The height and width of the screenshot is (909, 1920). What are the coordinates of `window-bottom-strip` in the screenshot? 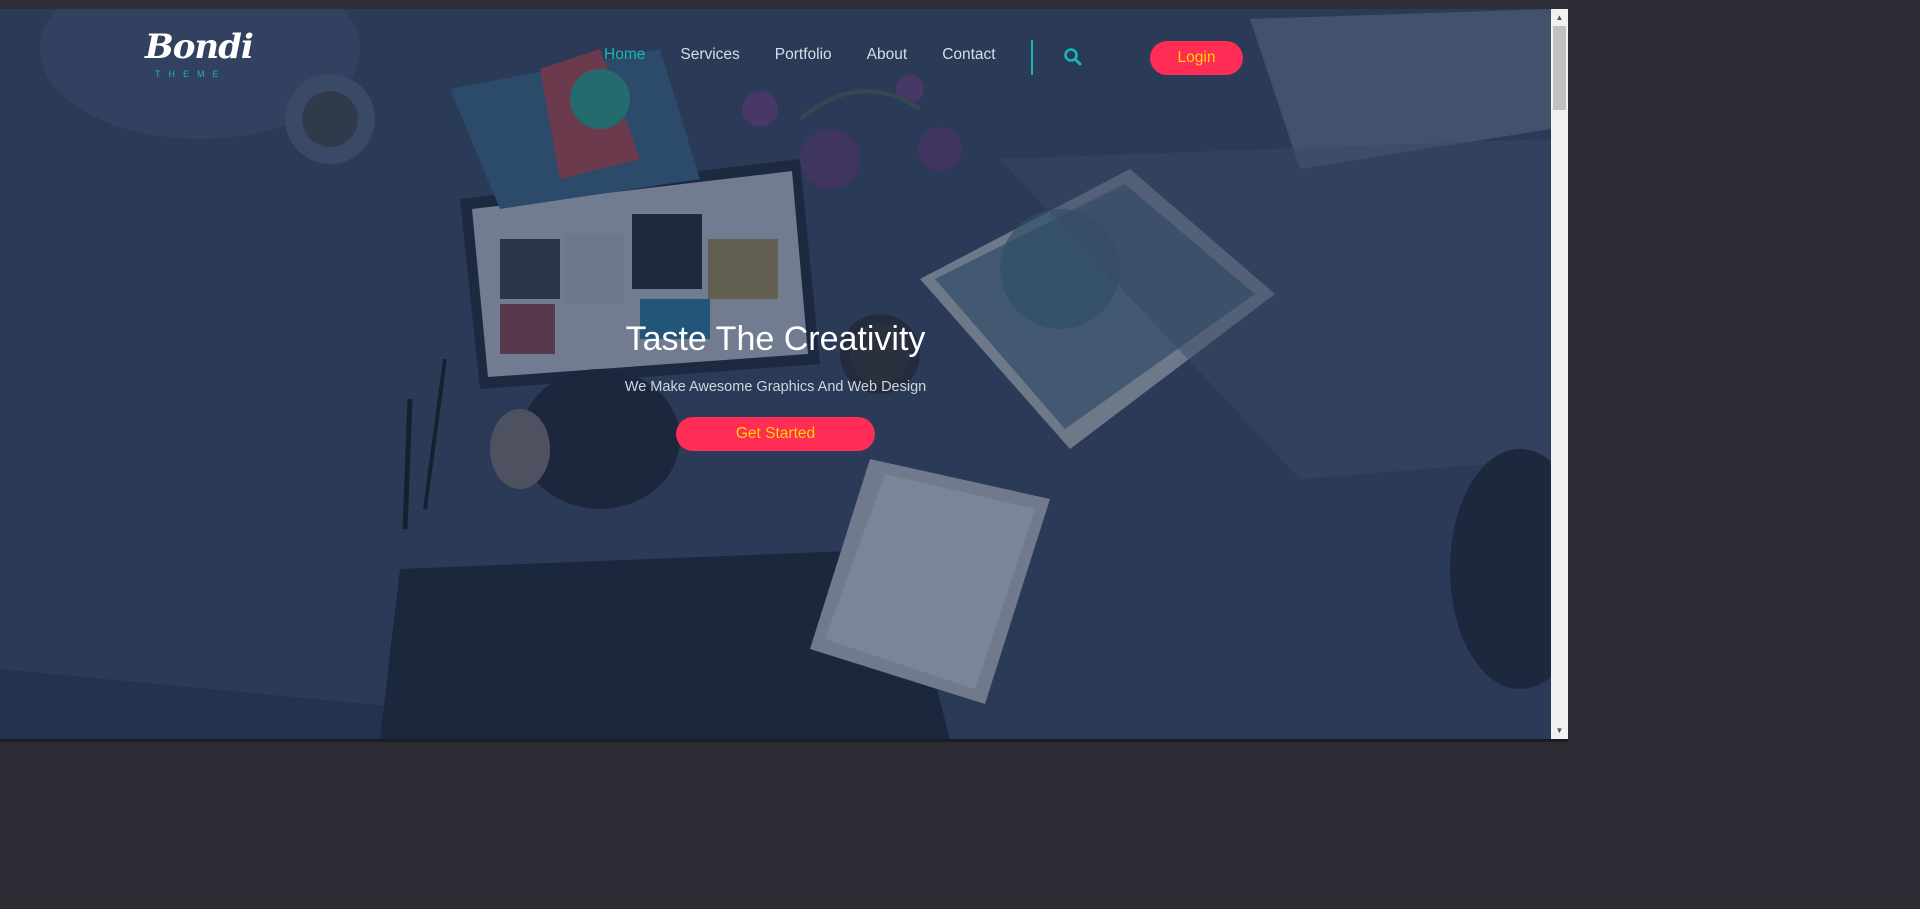 It's located at (784, 740).